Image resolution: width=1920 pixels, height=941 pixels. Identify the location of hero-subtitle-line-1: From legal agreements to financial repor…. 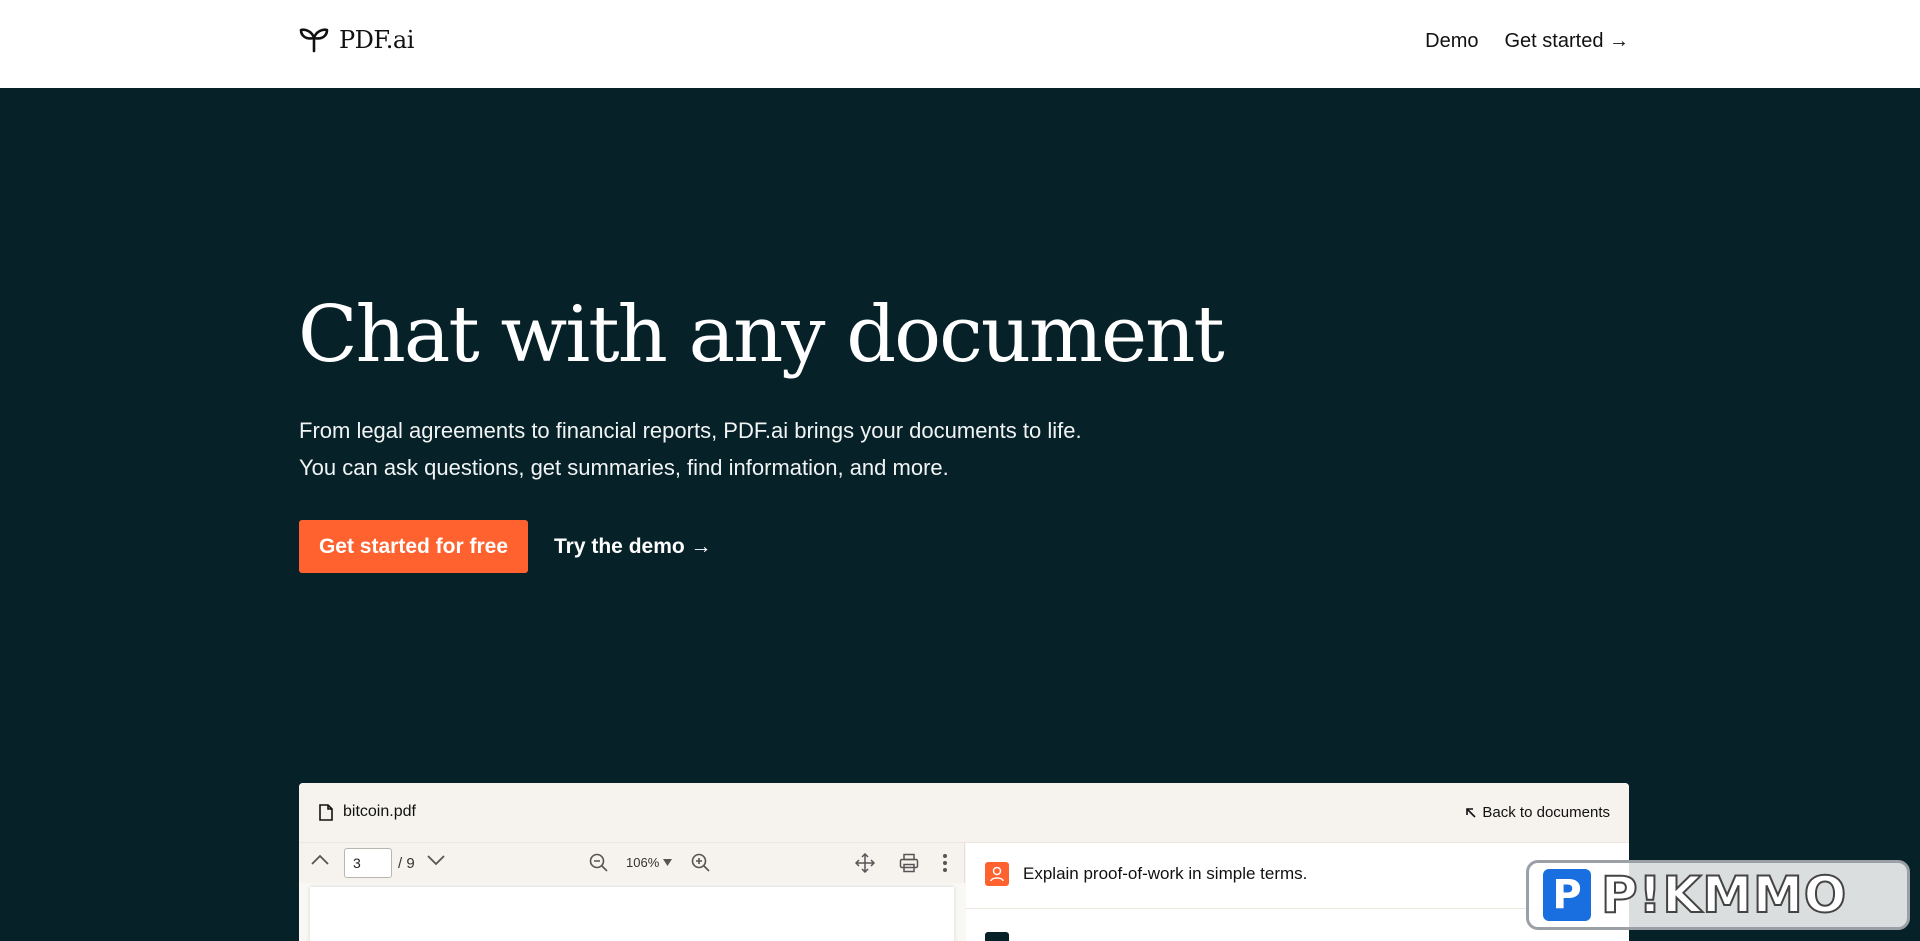
(690, 430).